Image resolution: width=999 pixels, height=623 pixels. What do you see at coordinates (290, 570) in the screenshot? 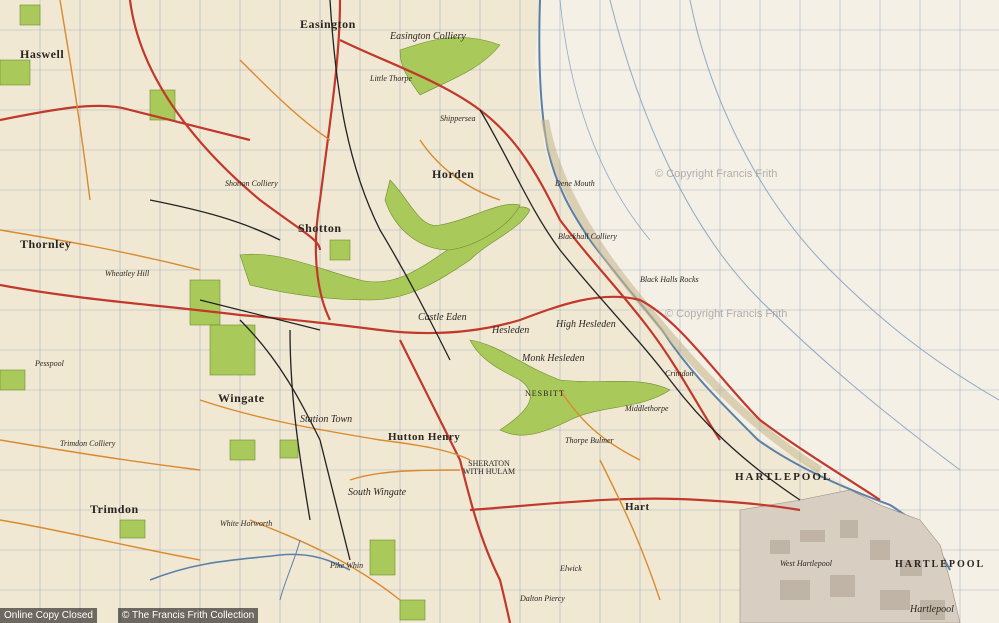
I see `stream` at bounding box center [290, 570].